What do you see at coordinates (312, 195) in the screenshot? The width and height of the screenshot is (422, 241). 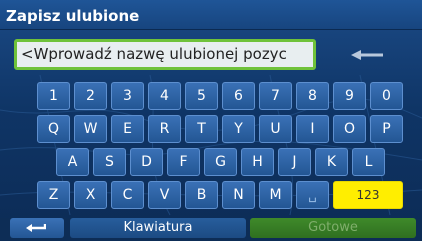 I see `key-space: ␣` at bounding box center [312, 195].